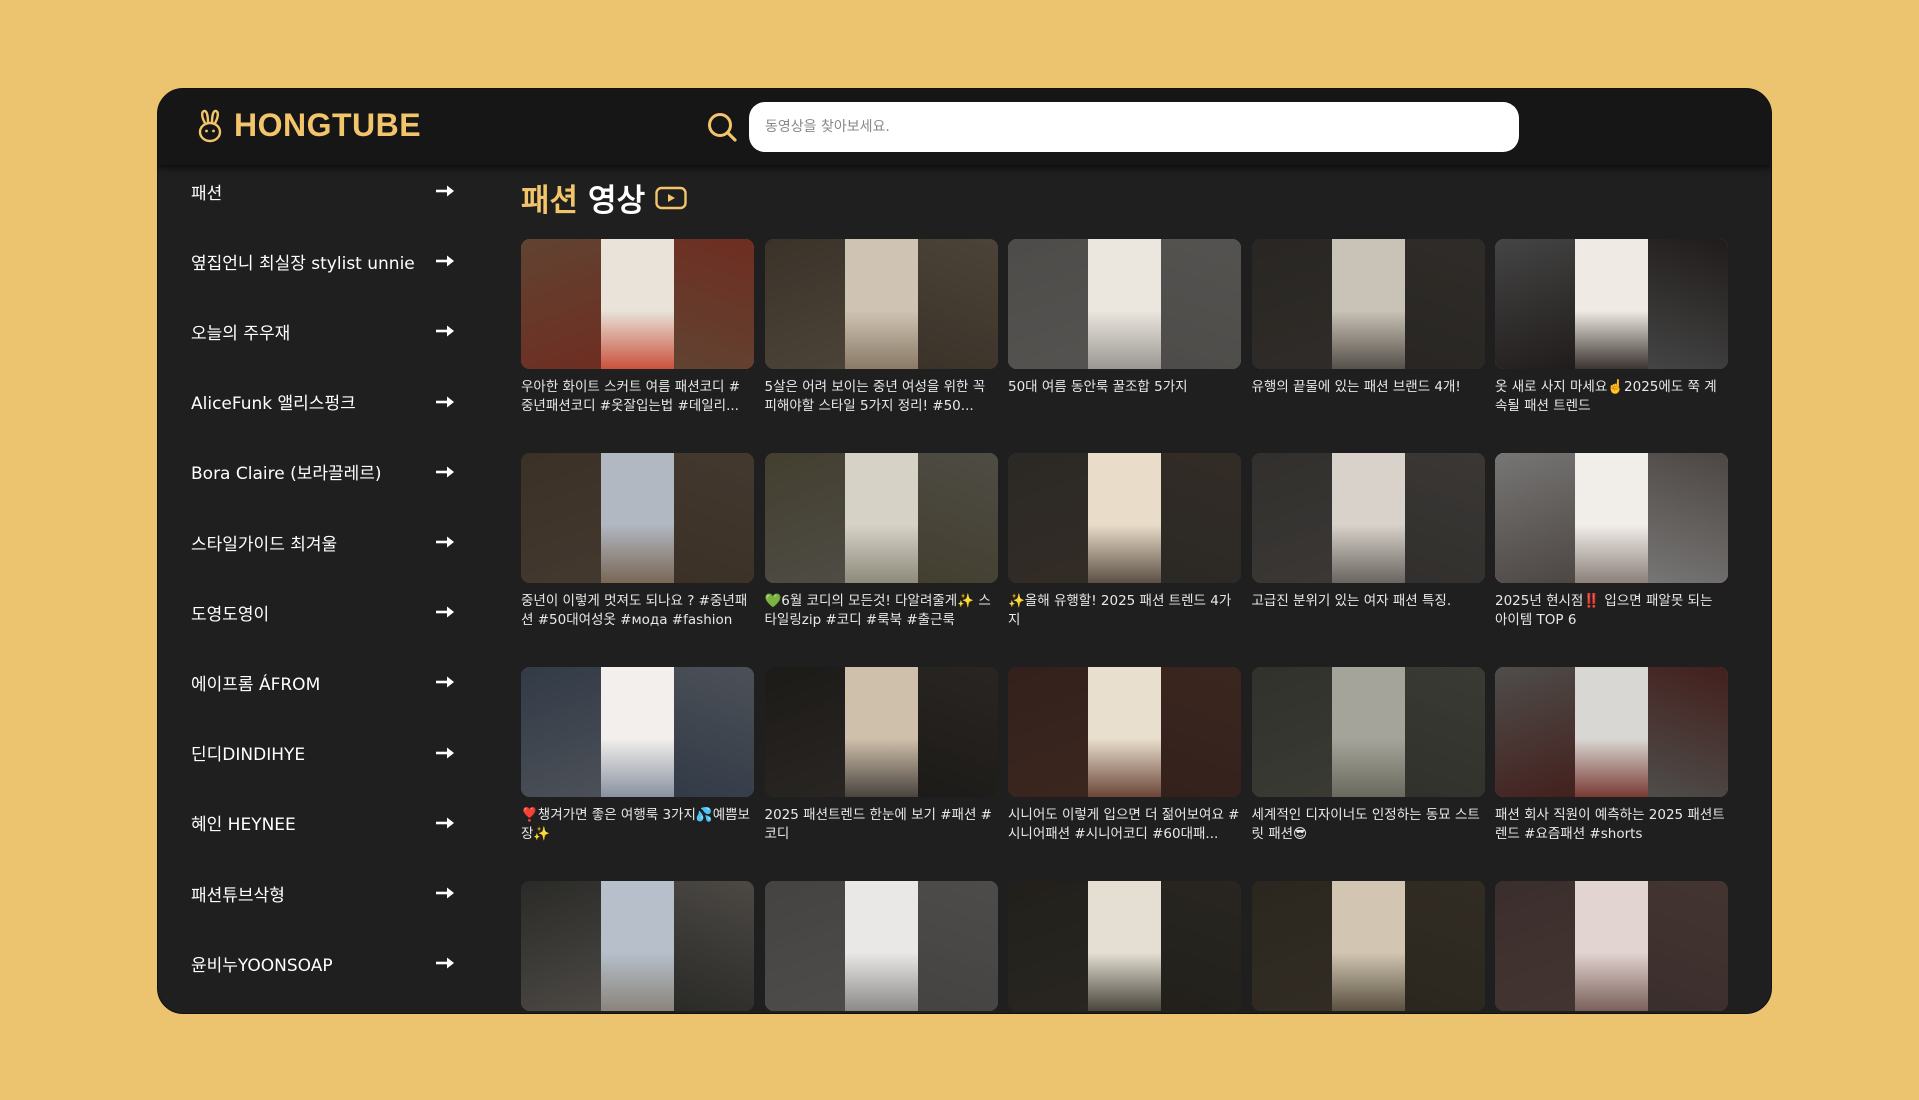 The image size is (1919, 1100). I want to click on sidebar-item: 혜인 HEYNEE, so click(323, 823).